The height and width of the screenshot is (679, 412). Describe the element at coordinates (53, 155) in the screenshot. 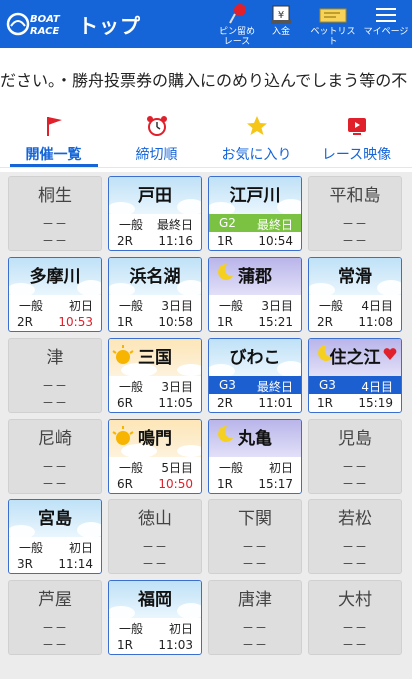

I see `tab-schedule-label: 開催一覧` at that location.